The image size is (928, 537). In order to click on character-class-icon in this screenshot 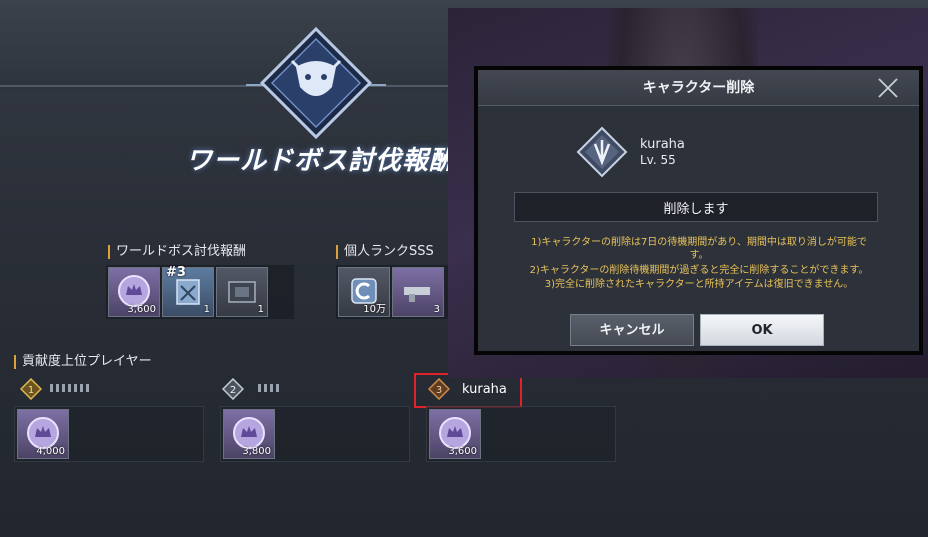, I will do `click(602, 152)`.